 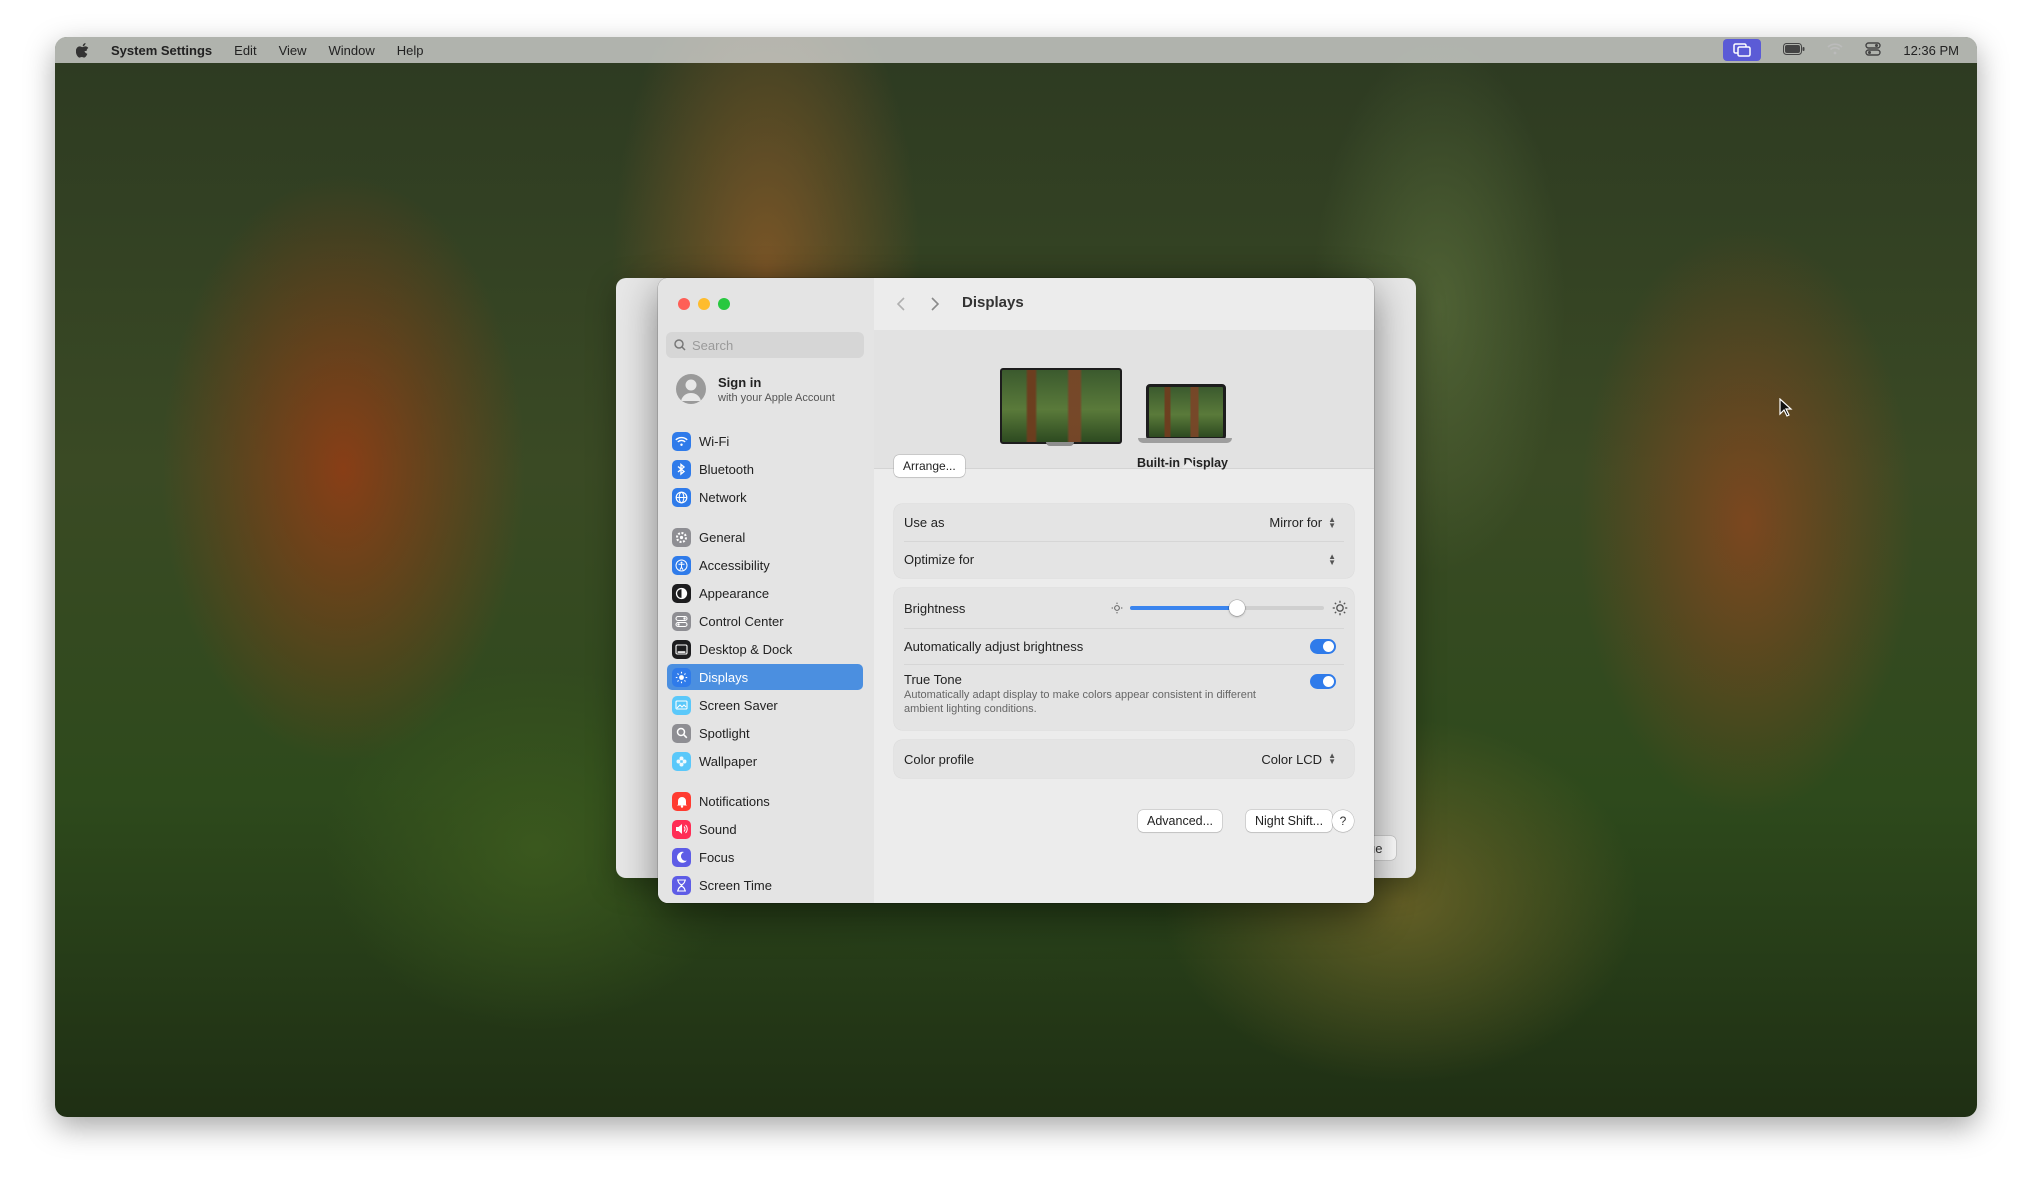 What do you see at coordinates (994, 646) in the screenshot?
I see `auto-brightness-label: Automatically adjust brightness` at bounding box center [994, 646].